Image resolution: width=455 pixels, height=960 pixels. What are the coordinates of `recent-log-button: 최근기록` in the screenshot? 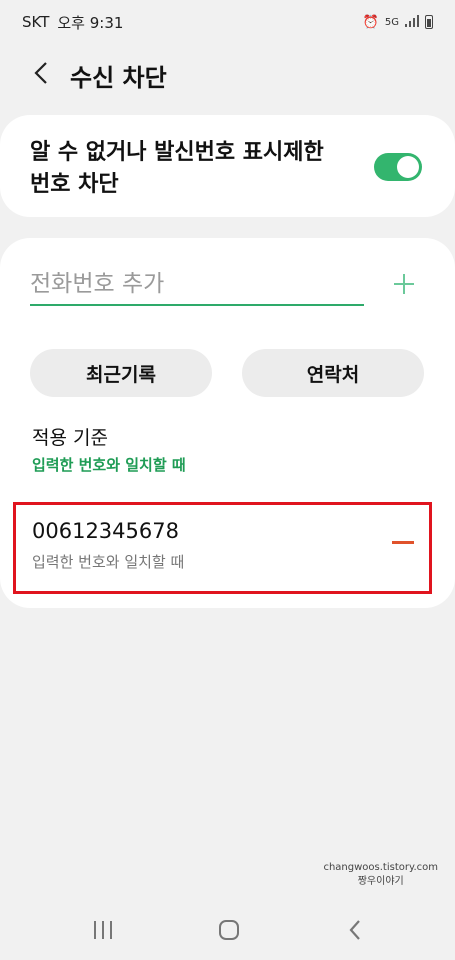 It's located at (121, 373).